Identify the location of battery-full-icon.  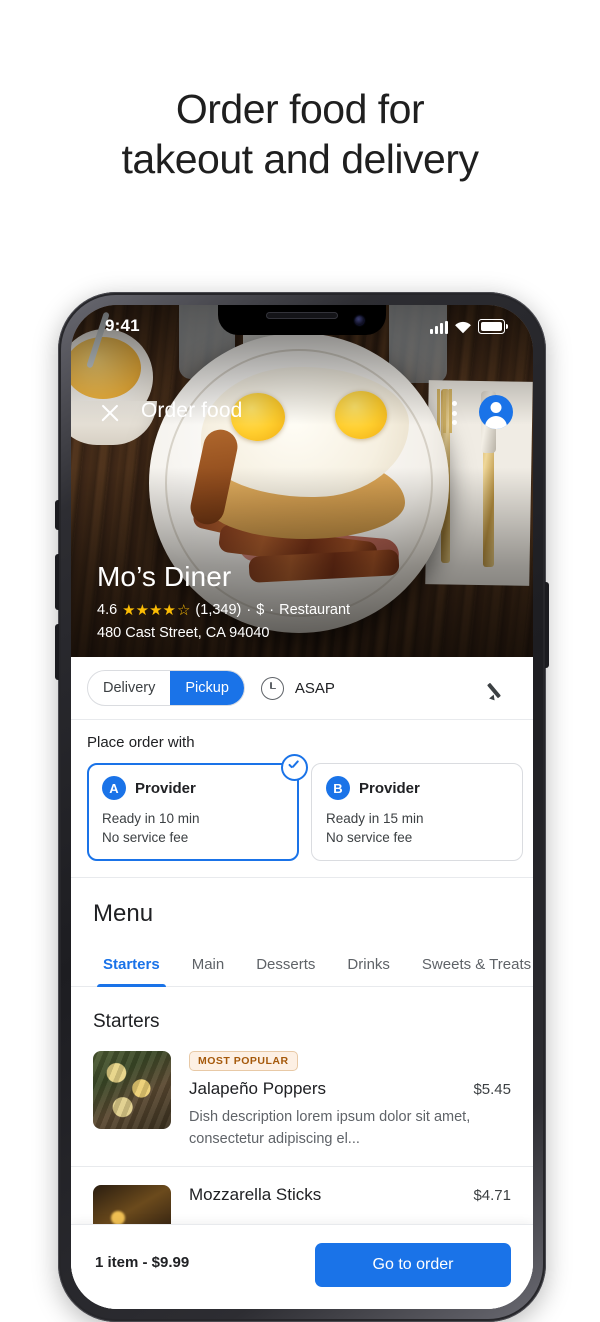
(493, 326).